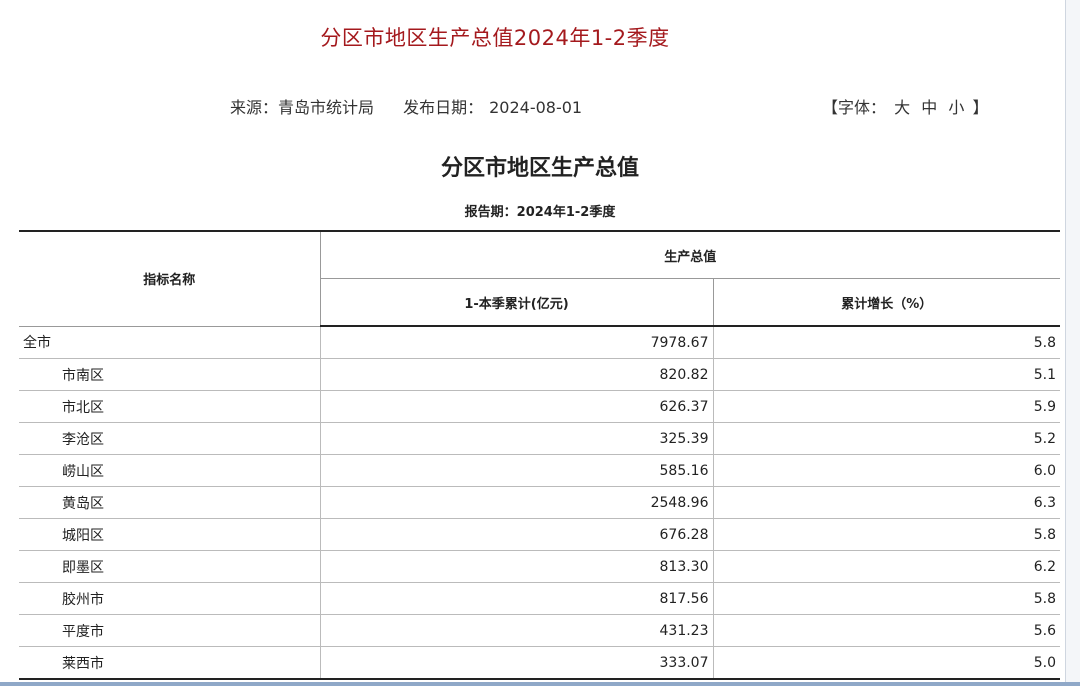 The height and width of the screenshot is (686, 1080). I want to click on page-title: 分区市地区生产总值2024年1-2季度, so click(495, 38).